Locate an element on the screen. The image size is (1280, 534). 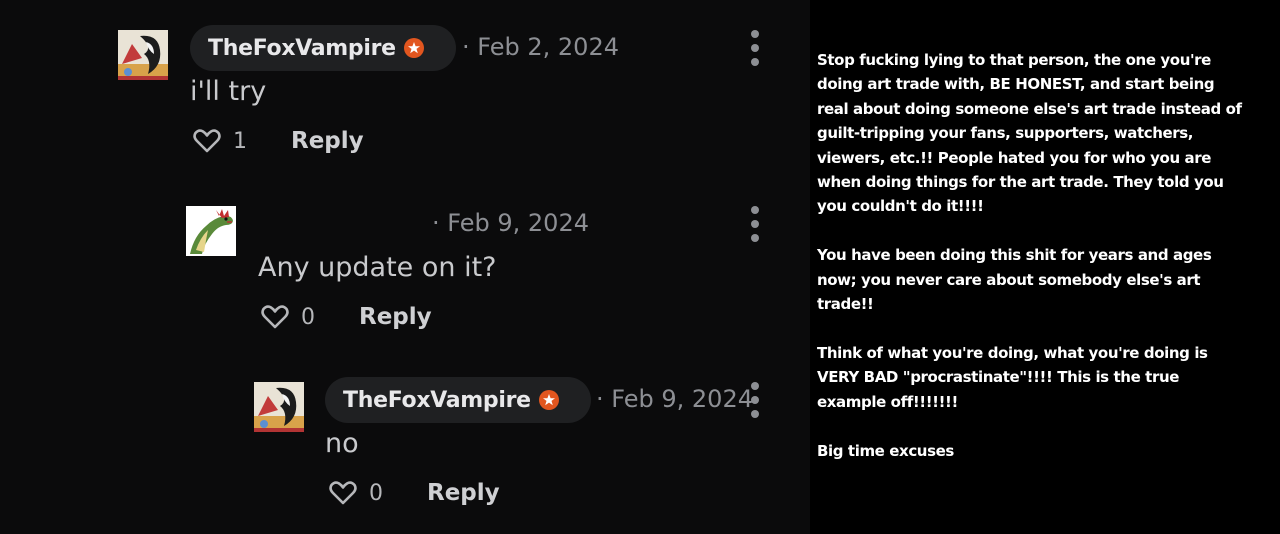
like-button: 1 is located at coordinates (233, 141).